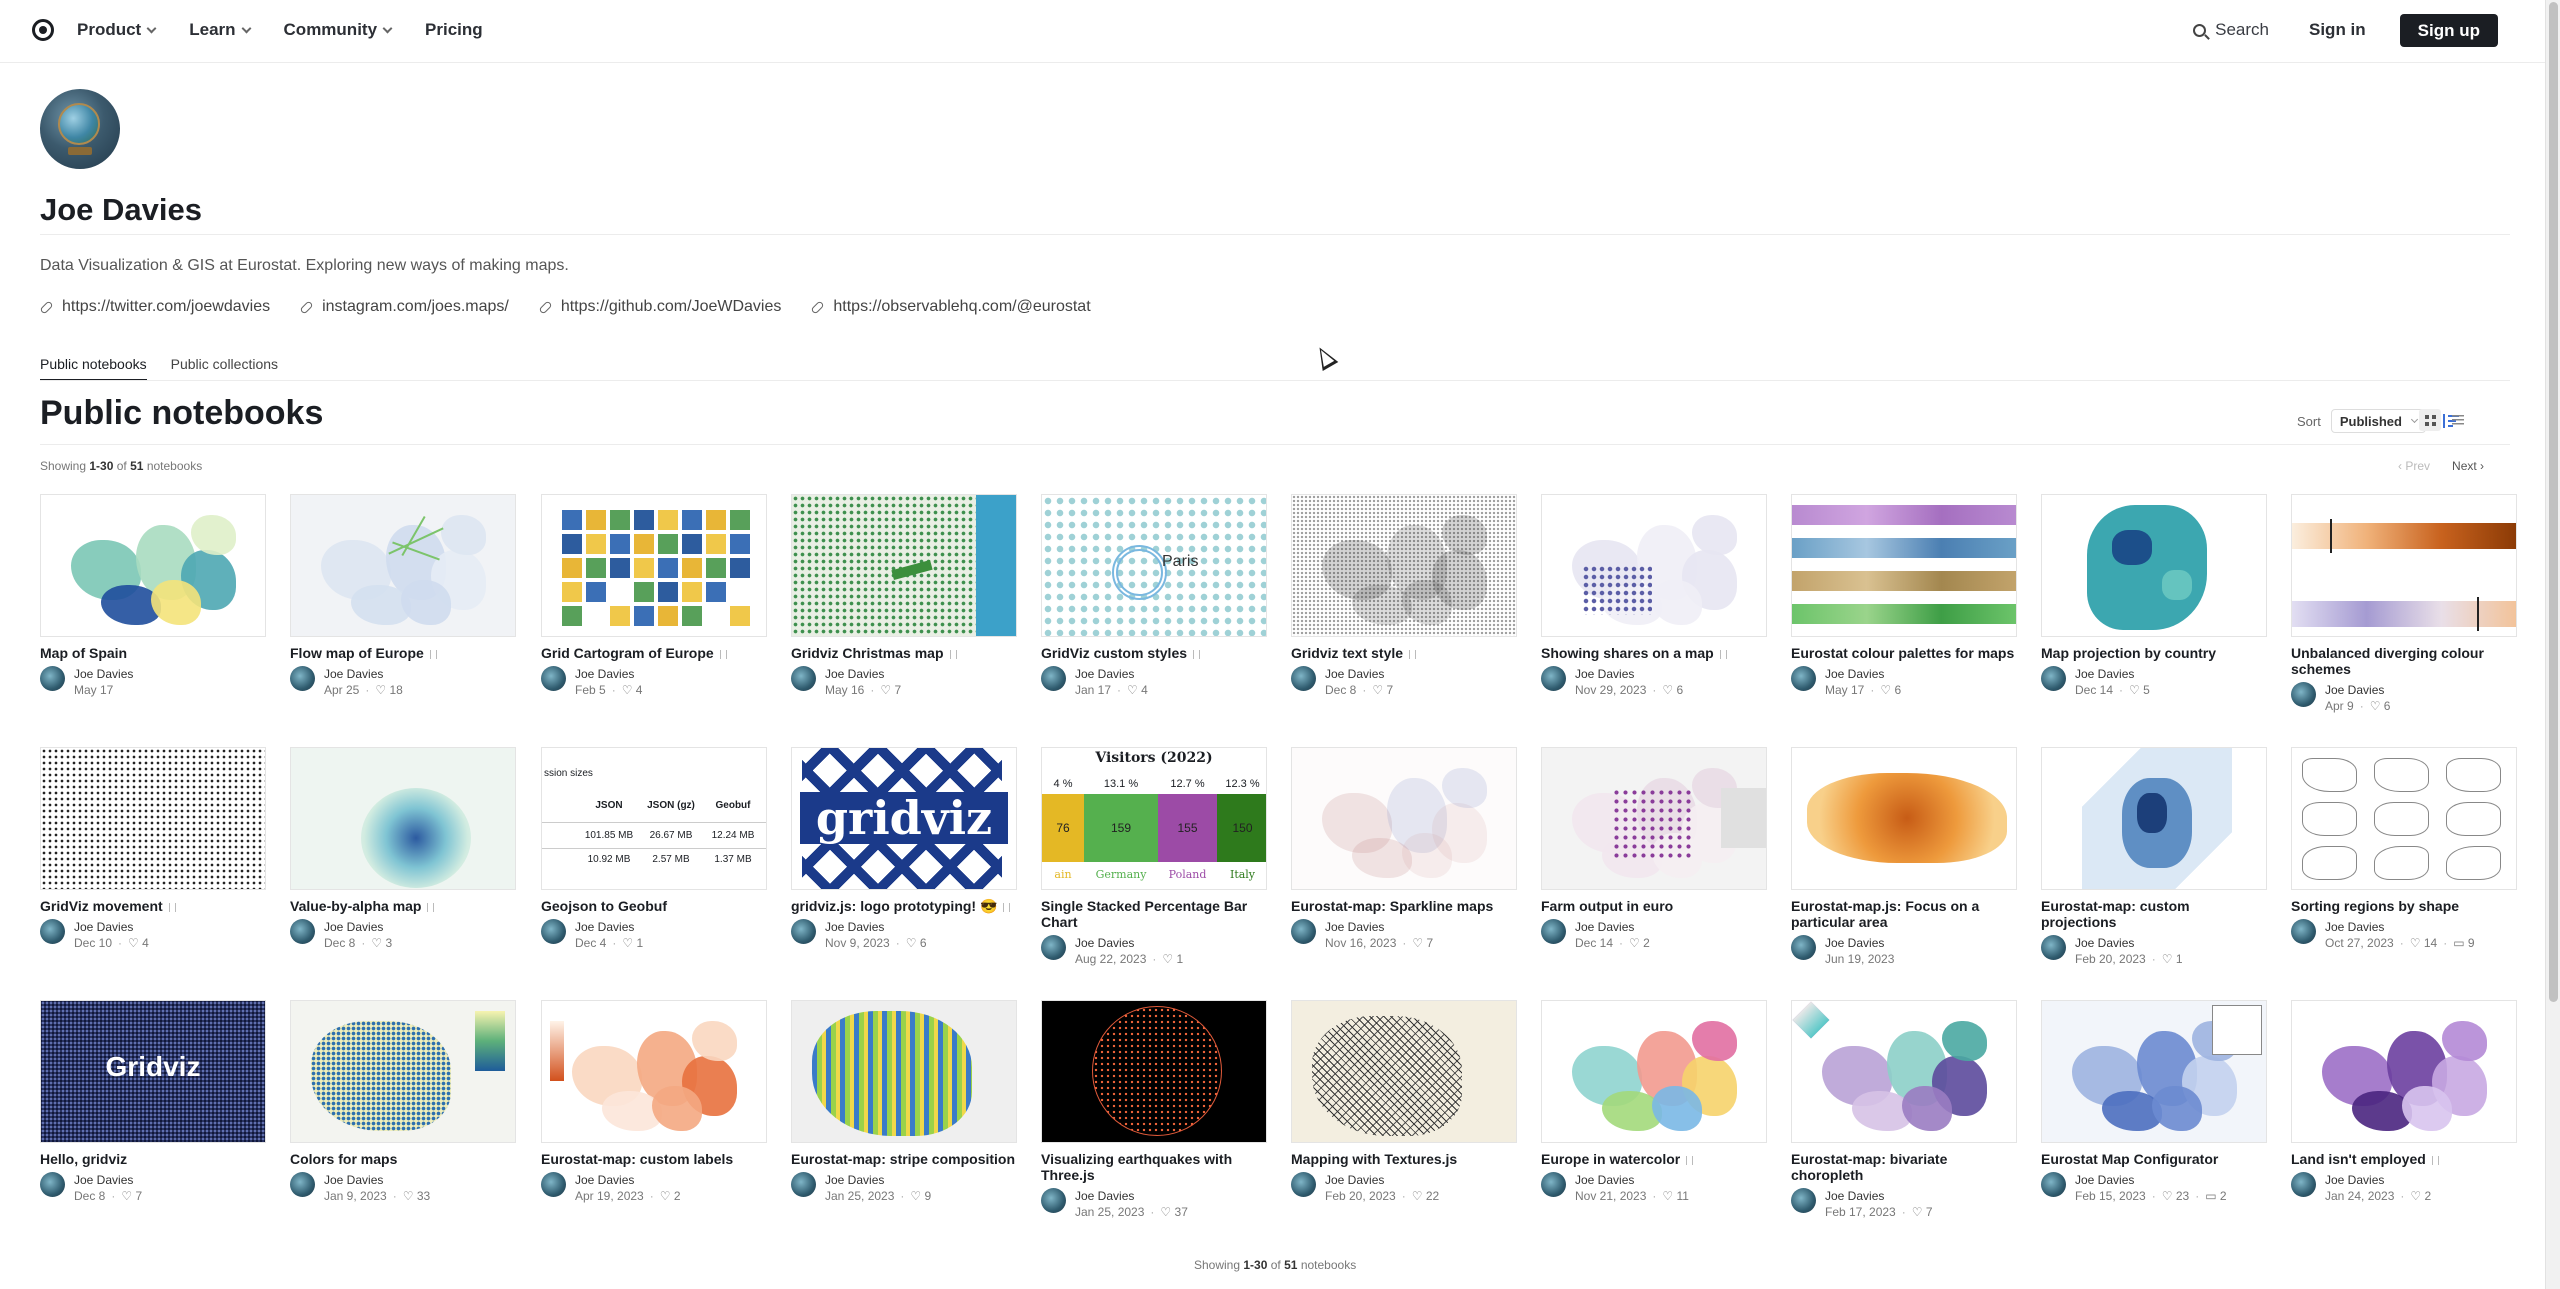  What do you see at coordinates (659, 307) in the screenshot?
I see `profile-link-github: https://github.com/JoeWDavies` at bounding box center [659, 307].